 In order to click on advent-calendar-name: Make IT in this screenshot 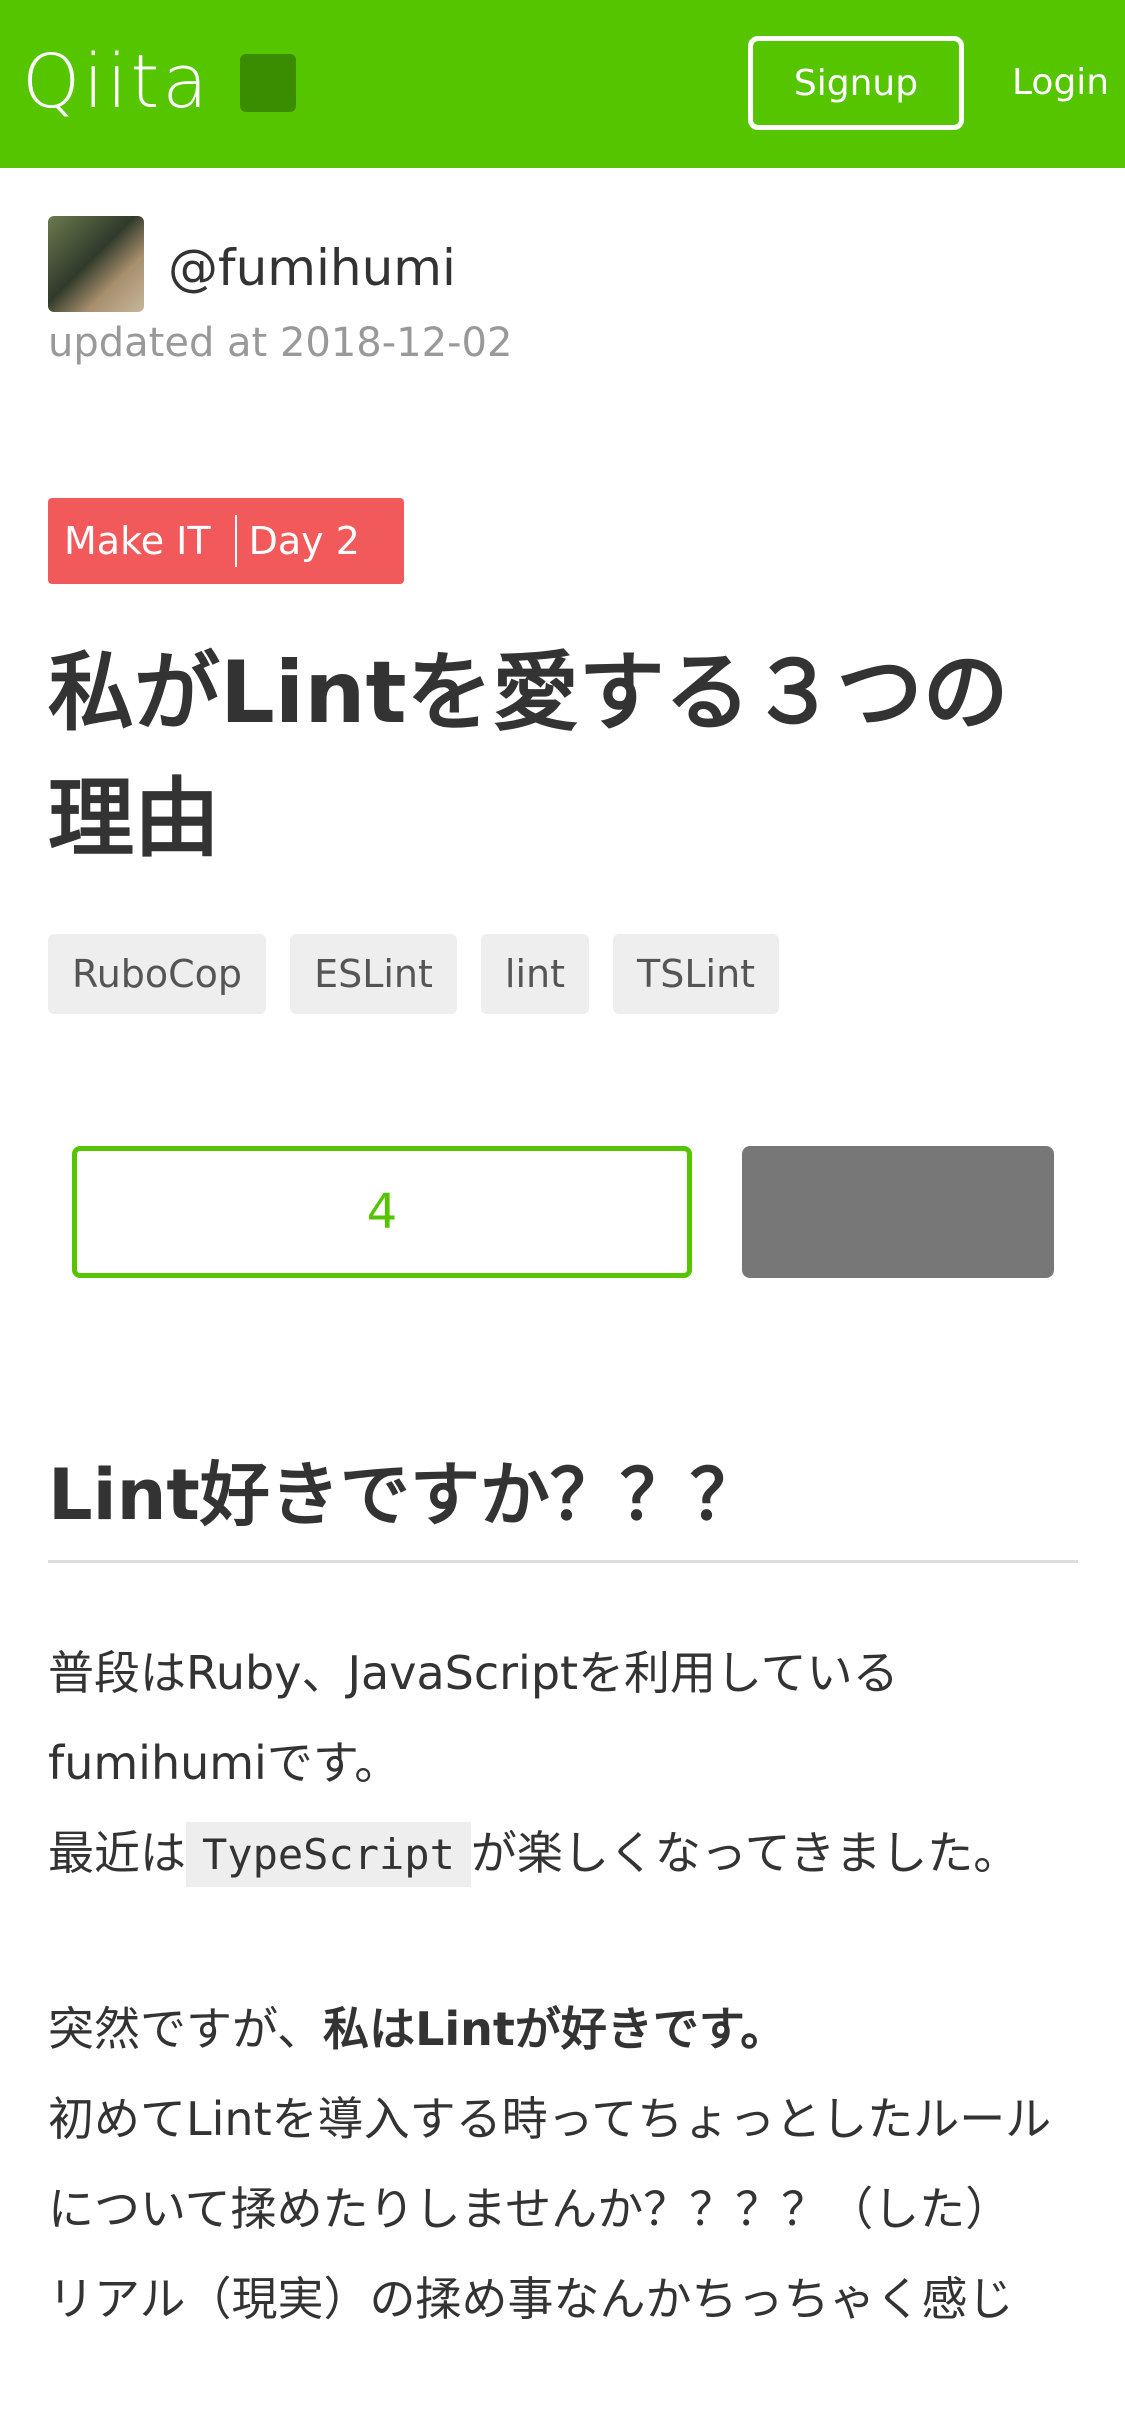, I will do `click(137, 541)`.